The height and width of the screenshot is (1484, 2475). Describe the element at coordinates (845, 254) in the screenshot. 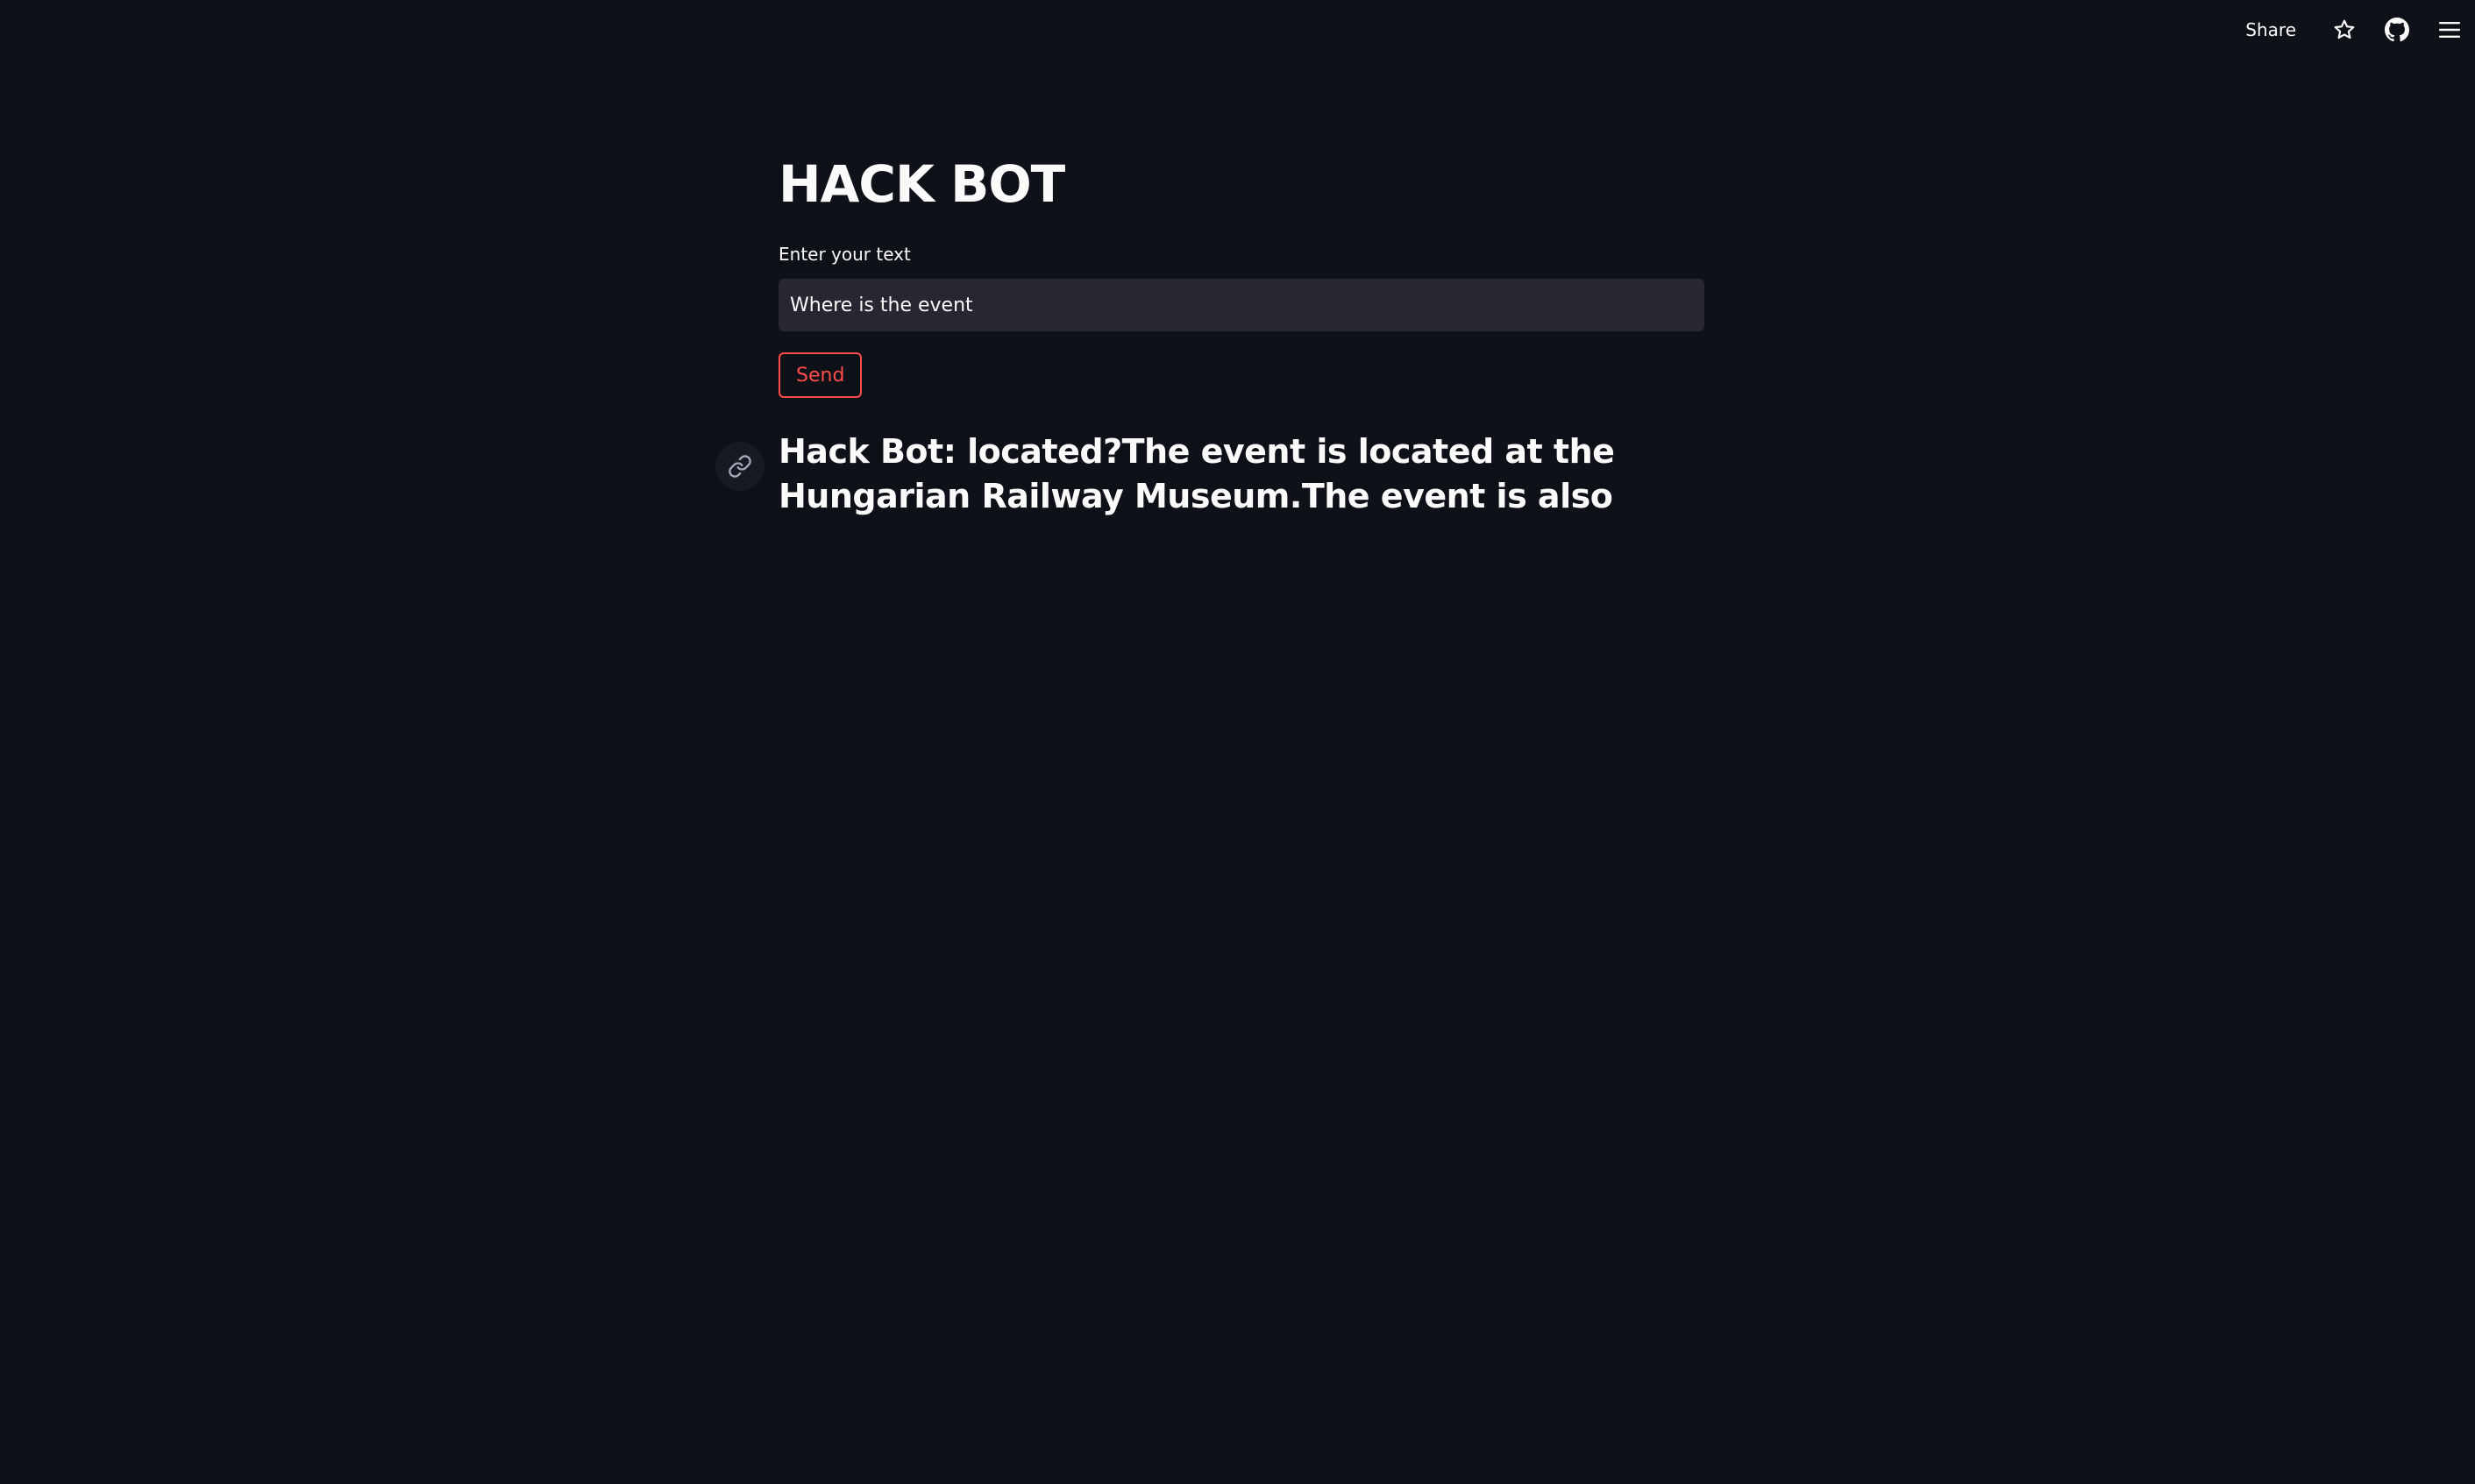

I see `input-label: Enter your text` at that location.